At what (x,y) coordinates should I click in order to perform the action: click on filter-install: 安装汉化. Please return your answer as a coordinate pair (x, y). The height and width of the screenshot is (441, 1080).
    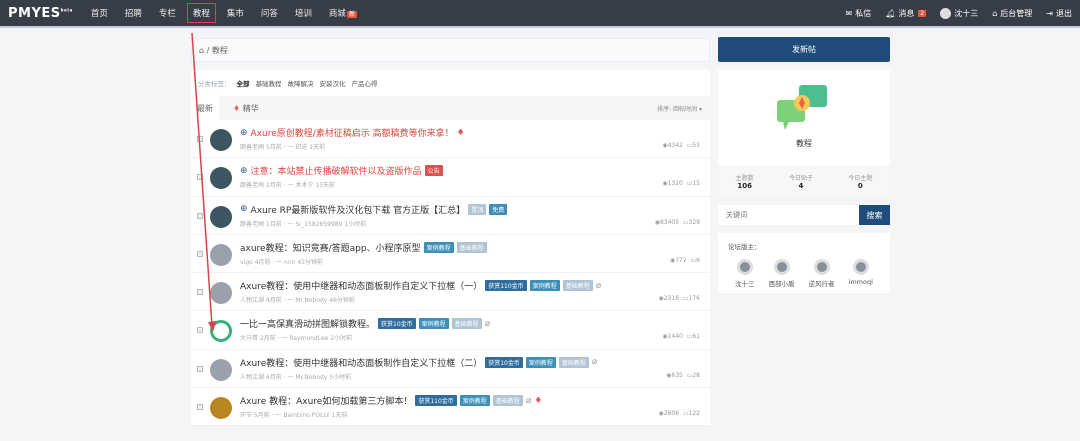
    Looking at the image, I should click on (333, 83).